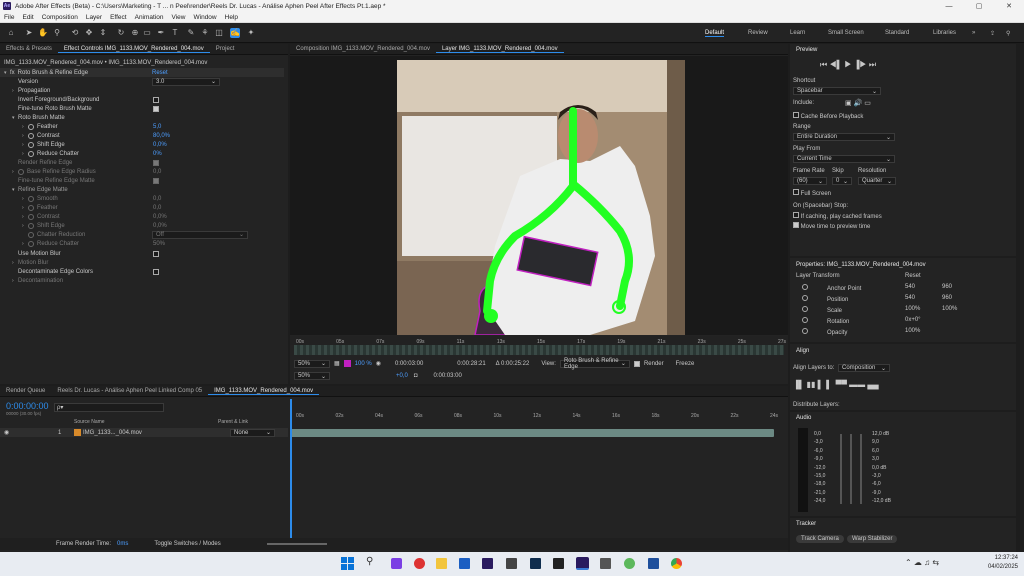 The image size is (1024, 576). I want to click on puppet-tool-icon: ✦, so click(251, 33).